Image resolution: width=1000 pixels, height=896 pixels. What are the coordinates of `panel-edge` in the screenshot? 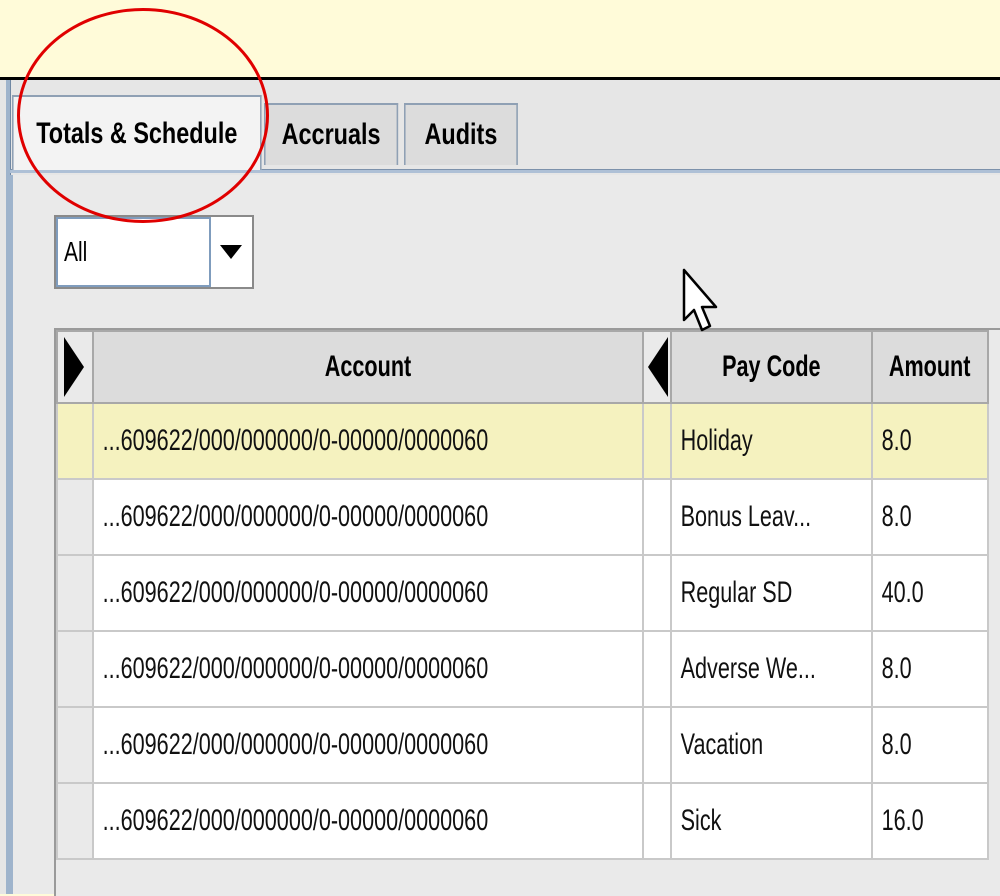 It's located at (11, 534).